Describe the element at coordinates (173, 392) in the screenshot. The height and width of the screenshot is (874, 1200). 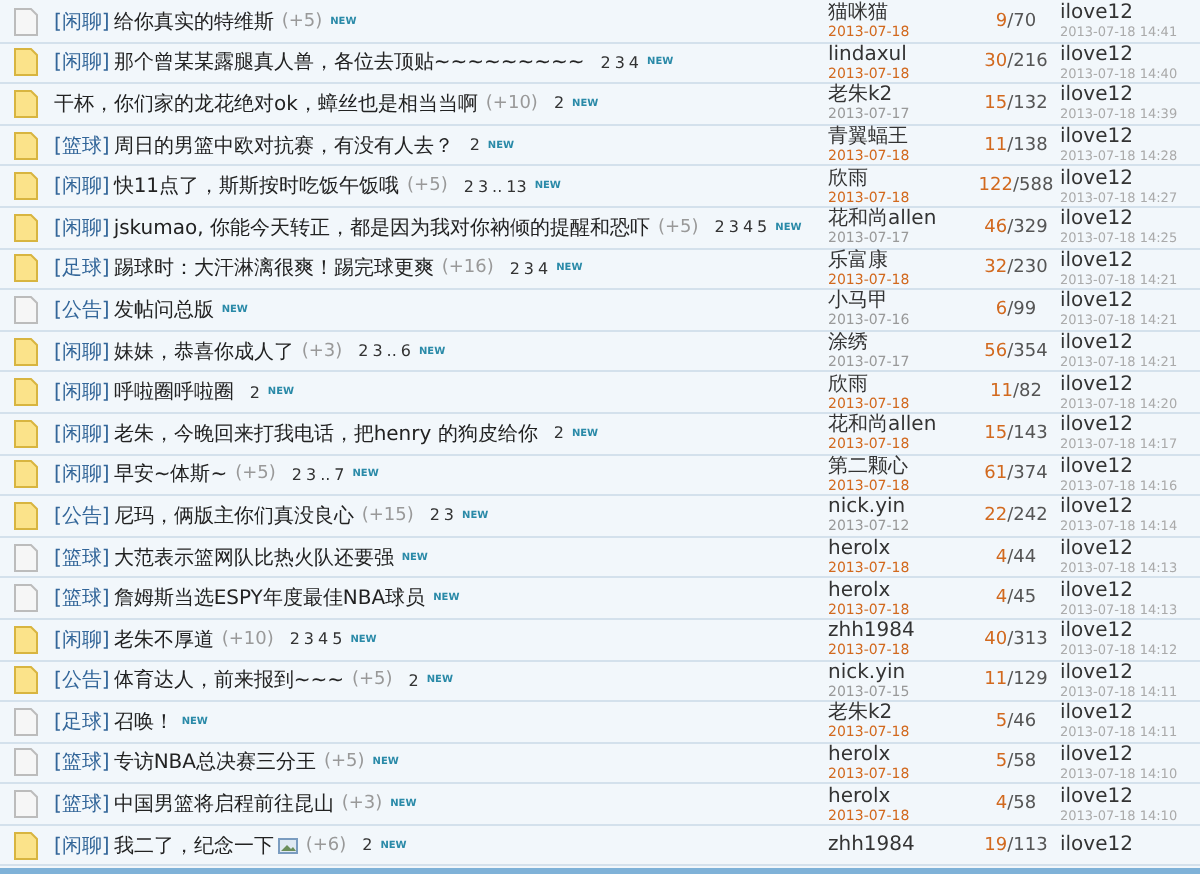
I see `thread-title-link: 呼啦圈呼啦圈` at that location.